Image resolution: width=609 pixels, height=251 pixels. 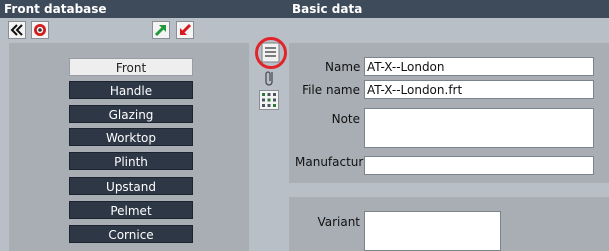 What do you see at coordinates (331, 90) in the screenshot?
I see `file-name-label: File name` at bounding box center [331, 90].